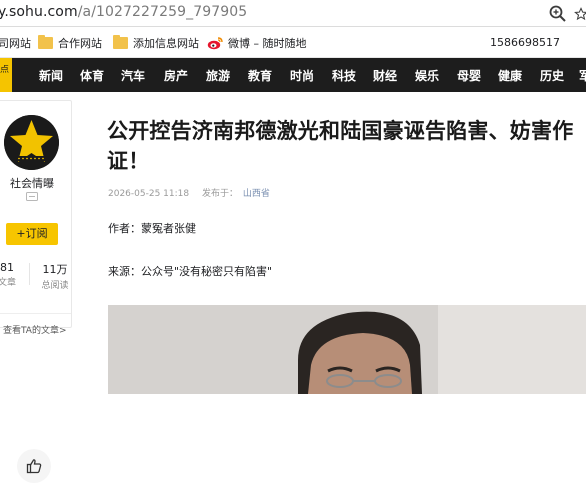  What do you see at coordinates (133, 75) in the screenshot?
I see `nav-item-auto: 汽车` at bounding box center [133, 75].